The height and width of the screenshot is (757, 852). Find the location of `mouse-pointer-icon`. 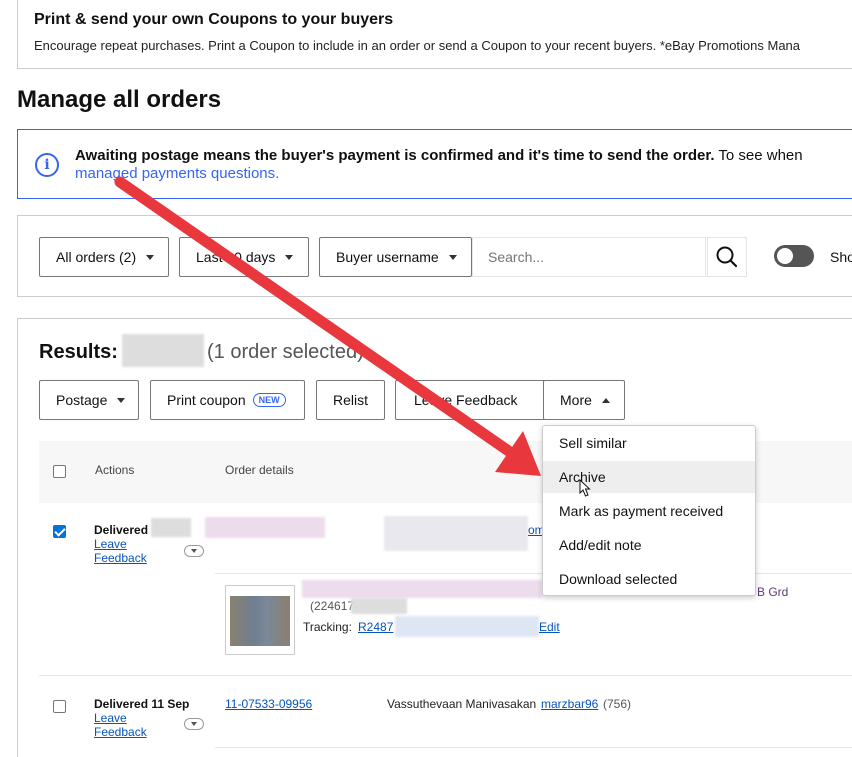

mouse-pointer-icon is located at coordinates (585, 487).